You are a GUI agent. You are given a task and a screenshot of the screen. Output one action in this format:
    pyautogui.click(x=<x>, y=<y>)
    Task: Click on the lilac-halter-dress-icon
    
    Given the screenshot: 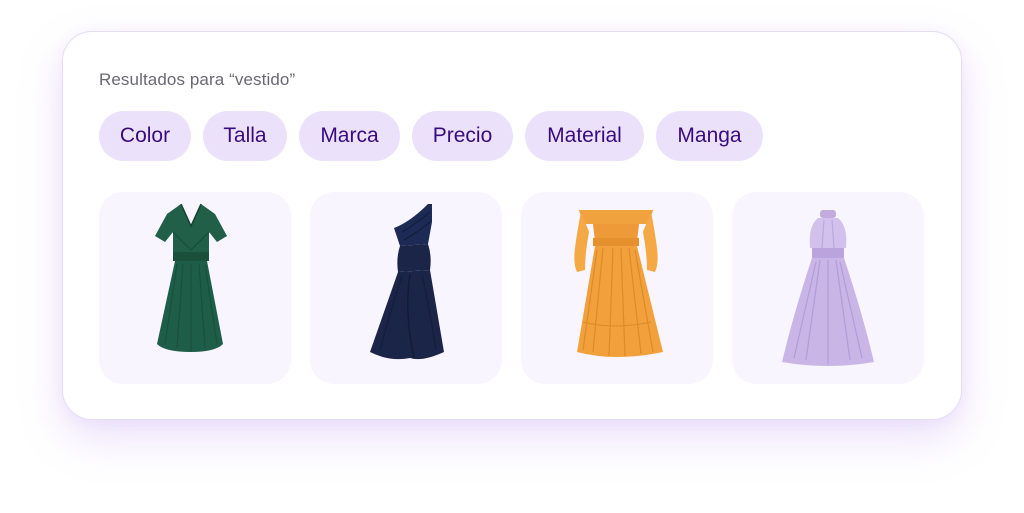 What is the action you would take?
    pyautogui.click(x=828, y=288)
    